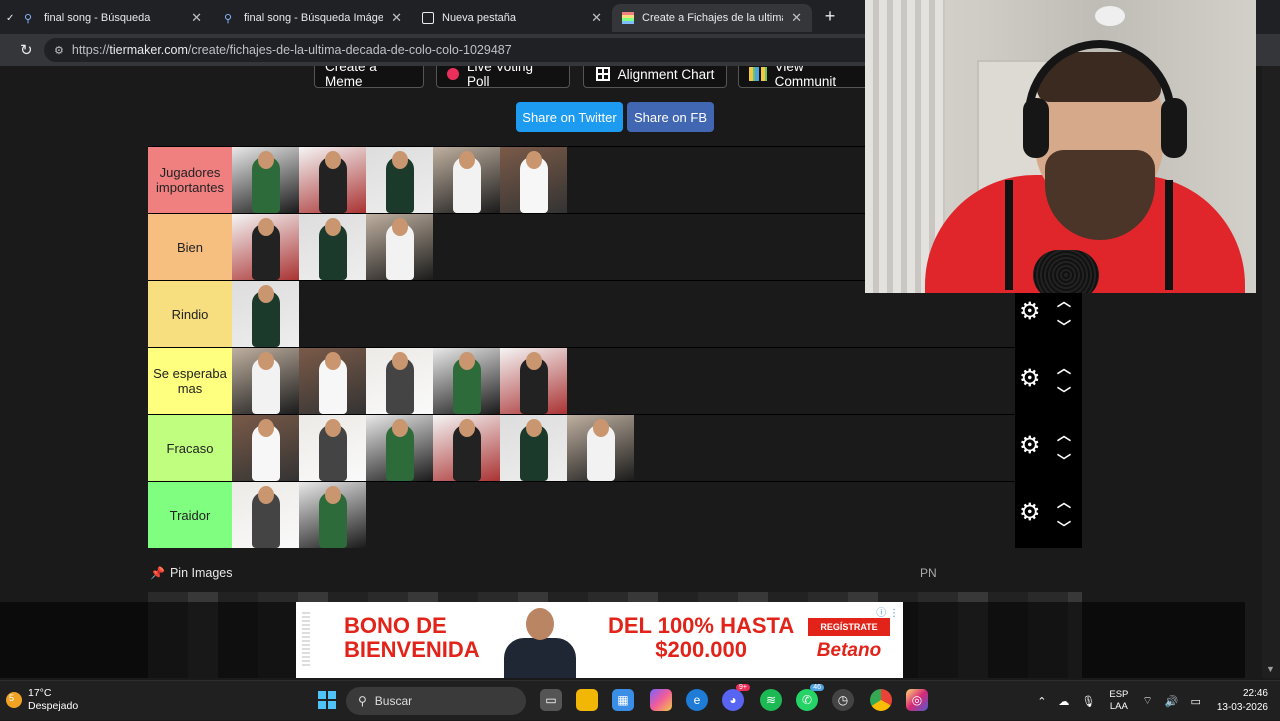 This screenshot has height=721, width=1280. I want to click on mosaic-icon, so click(758, 74).